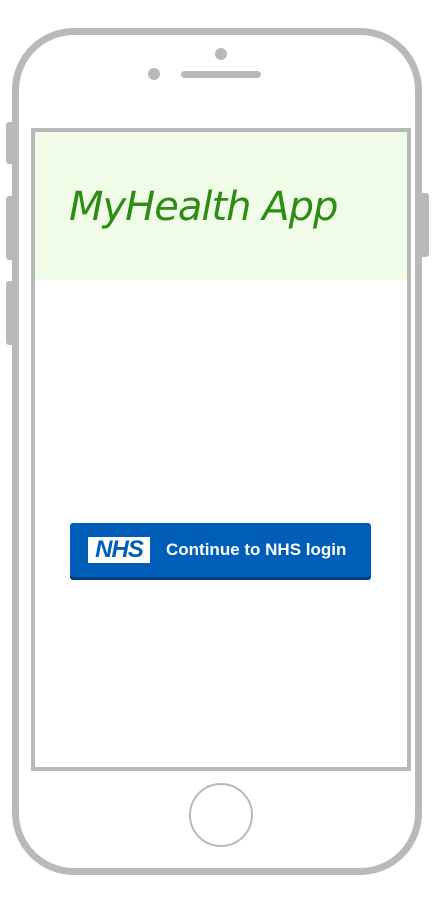 This screenshot has height=904, width=442. I want to click on nhs-logo-icon: NHS, so click(119, 550).